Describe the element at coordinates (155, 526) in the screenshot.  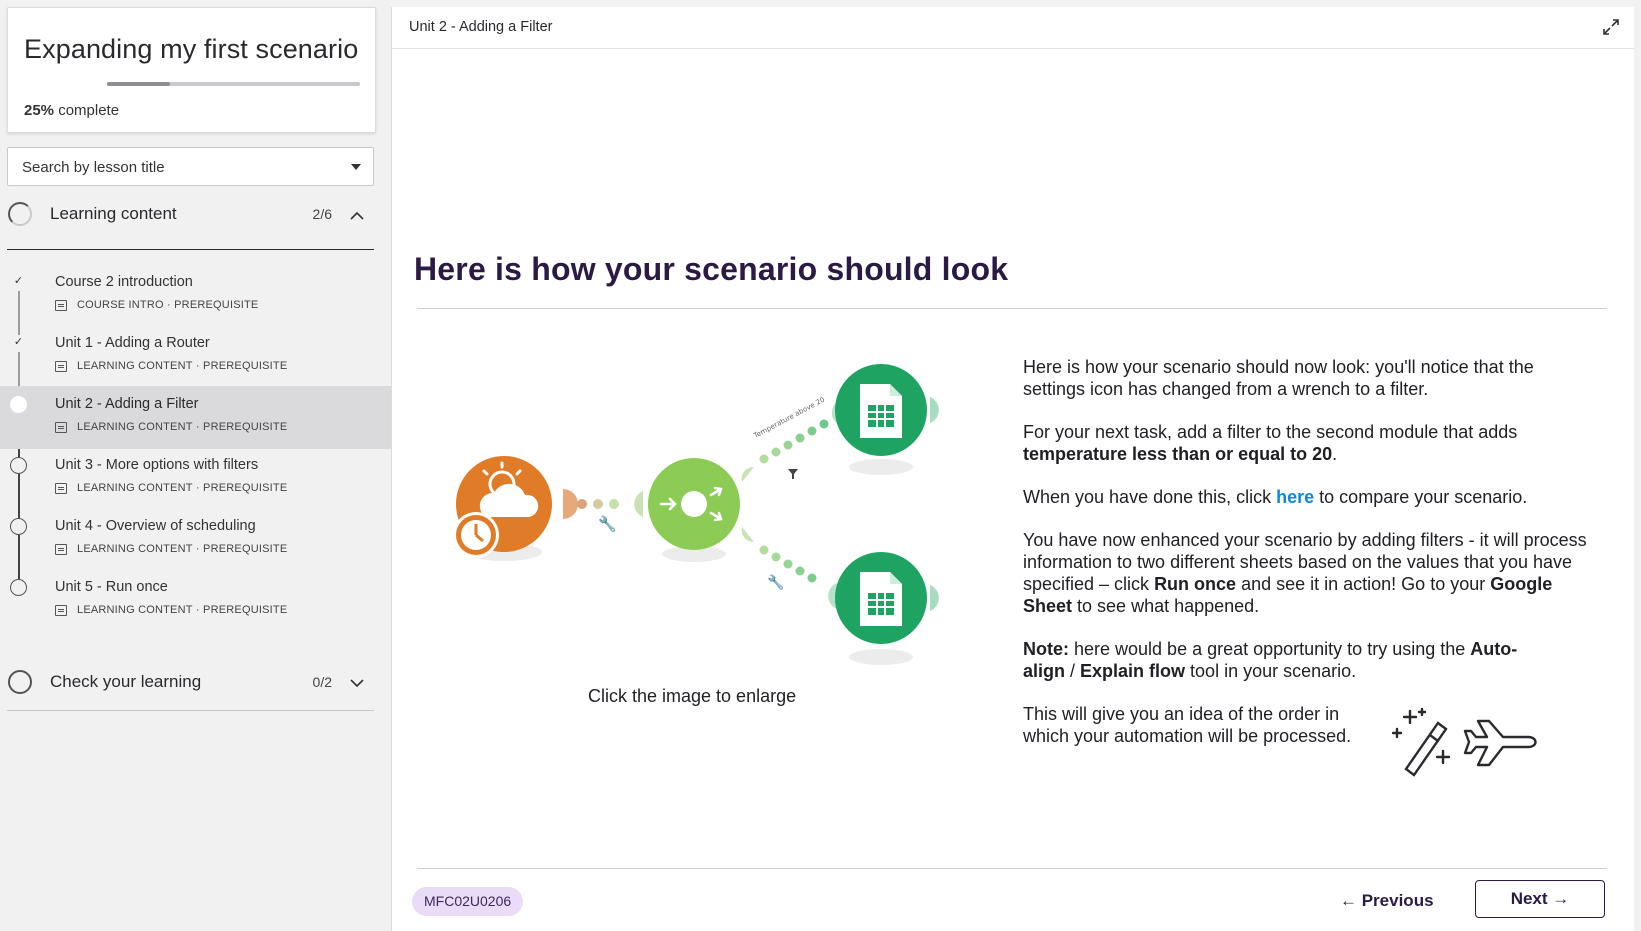
I see `lesson-title: Unit 4 - Overview of scheduling` at that location.